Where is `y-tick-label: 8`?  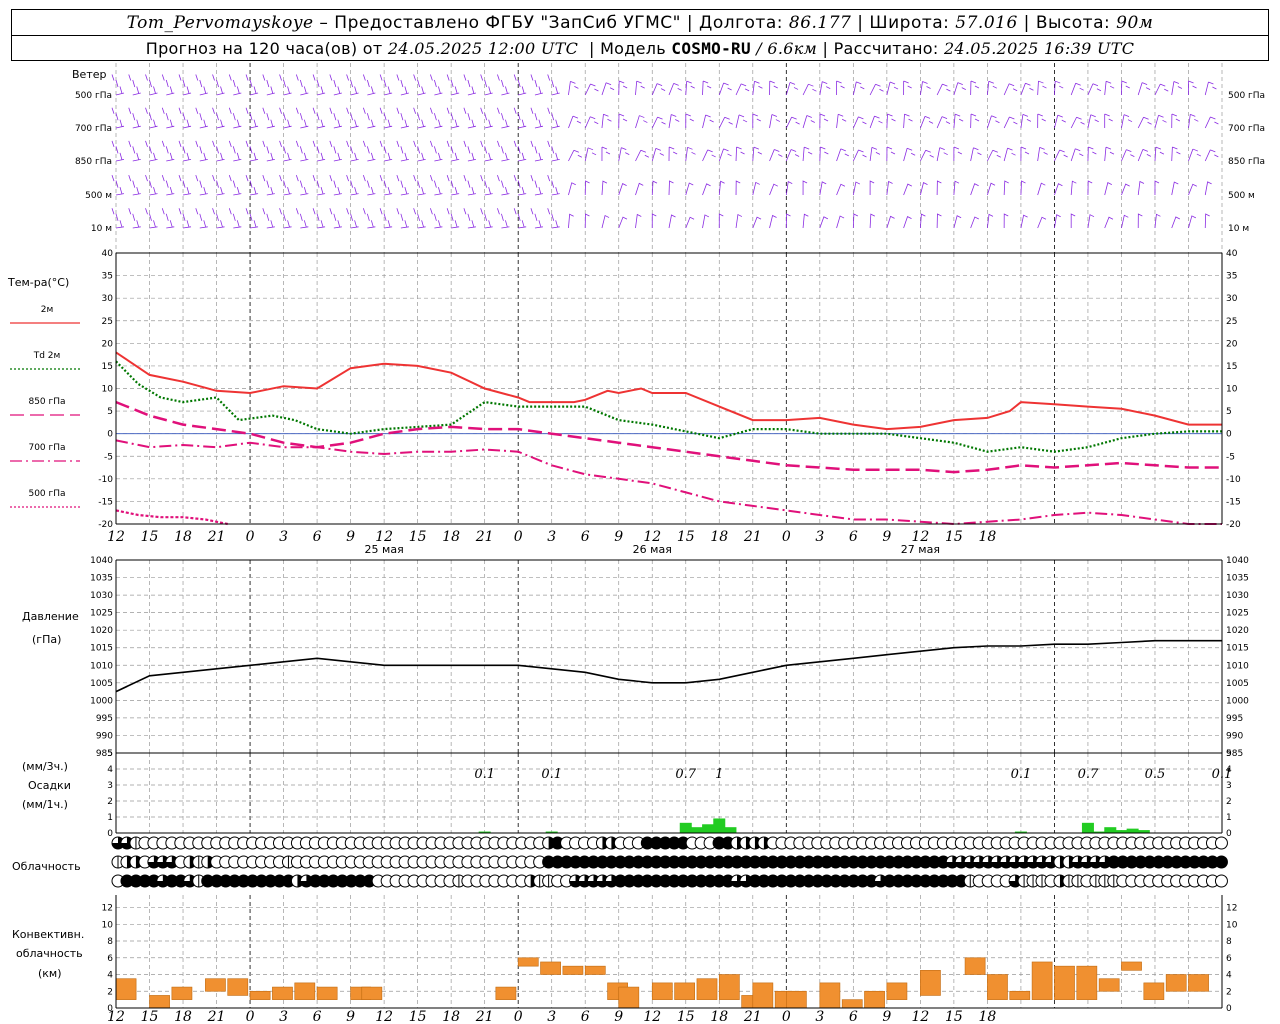
y-tick-label: 8 is located at coordinates (1229, 942).